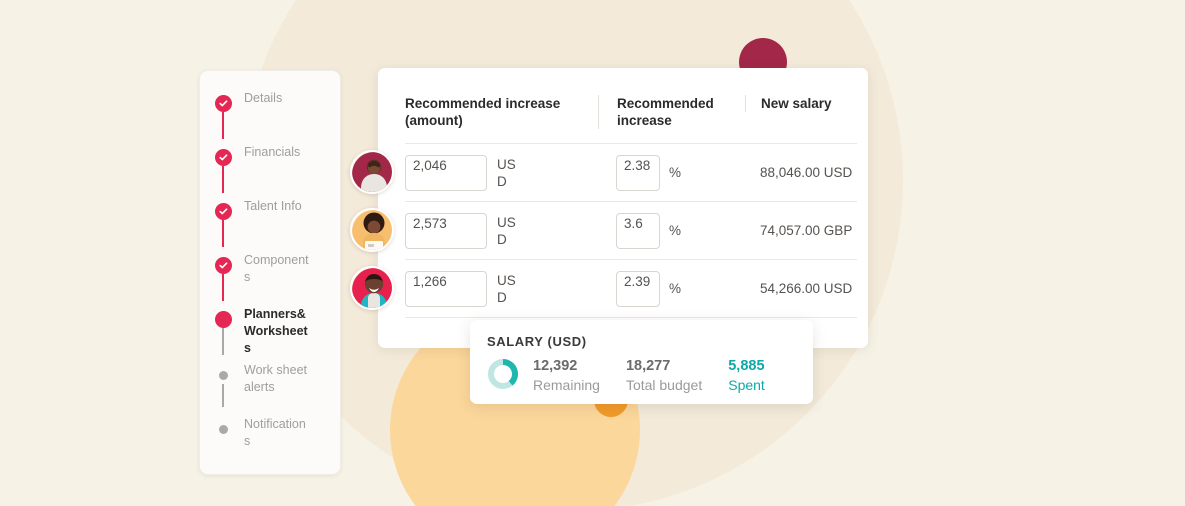 This screenshot has height=506, width=1185. Describe the element at coordinates (631, 317) in the screenshot. I see `row-divider` at that location.